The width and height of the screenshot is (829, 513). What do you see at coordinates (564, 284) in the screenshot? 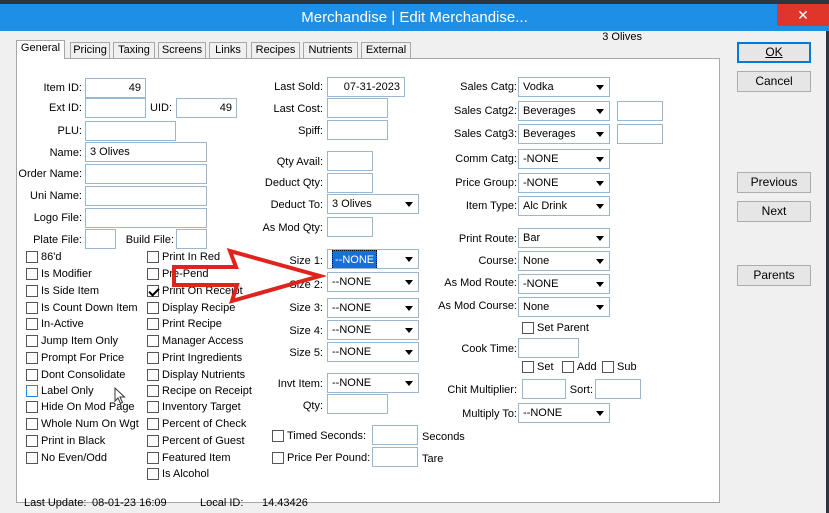
I see `as-mod-route-dropdown: -NONE` at bounding box center [564, 284].